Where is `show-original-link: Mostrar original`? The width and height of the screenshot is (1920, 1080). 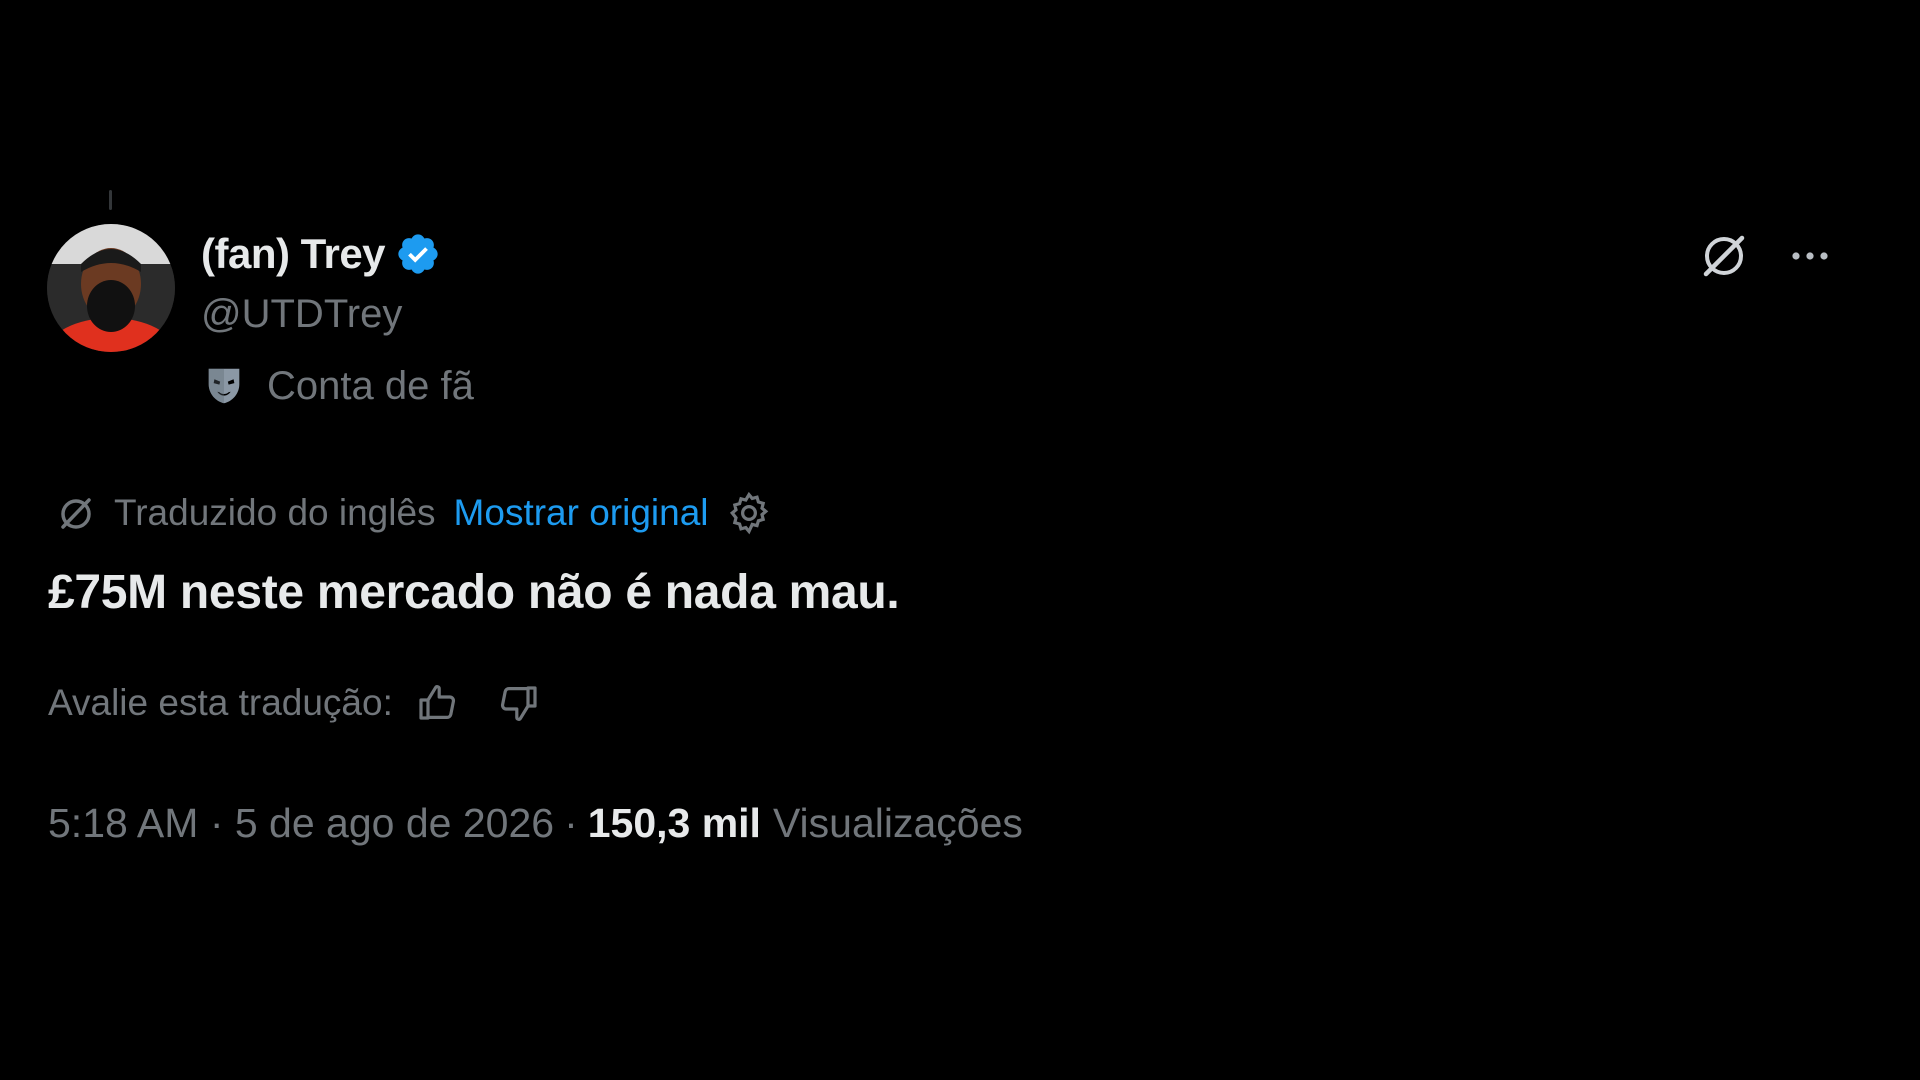 show-original-link: Mostrar original is located at coordinates (581, 513).